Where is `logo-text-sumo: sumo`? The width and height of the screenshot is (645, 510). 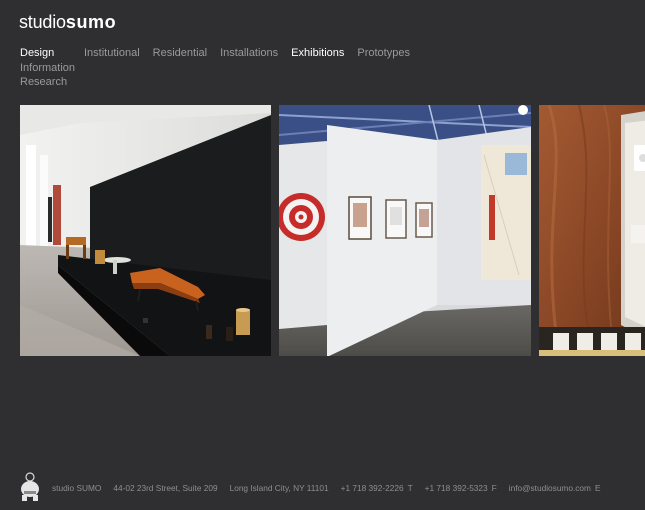
logo-text-sumo: sumo is located at coordinates (91, 22).